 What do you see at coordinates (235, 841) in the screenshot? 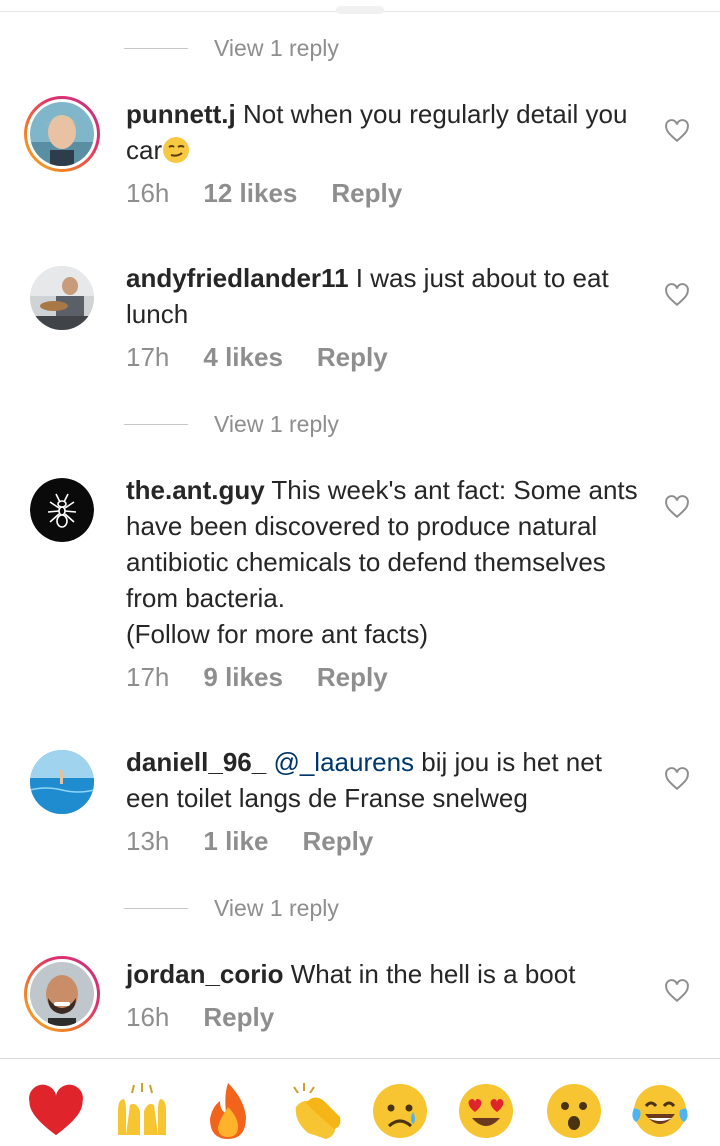
I see `likes-count: 1 like` at bounding box center [235, 841].